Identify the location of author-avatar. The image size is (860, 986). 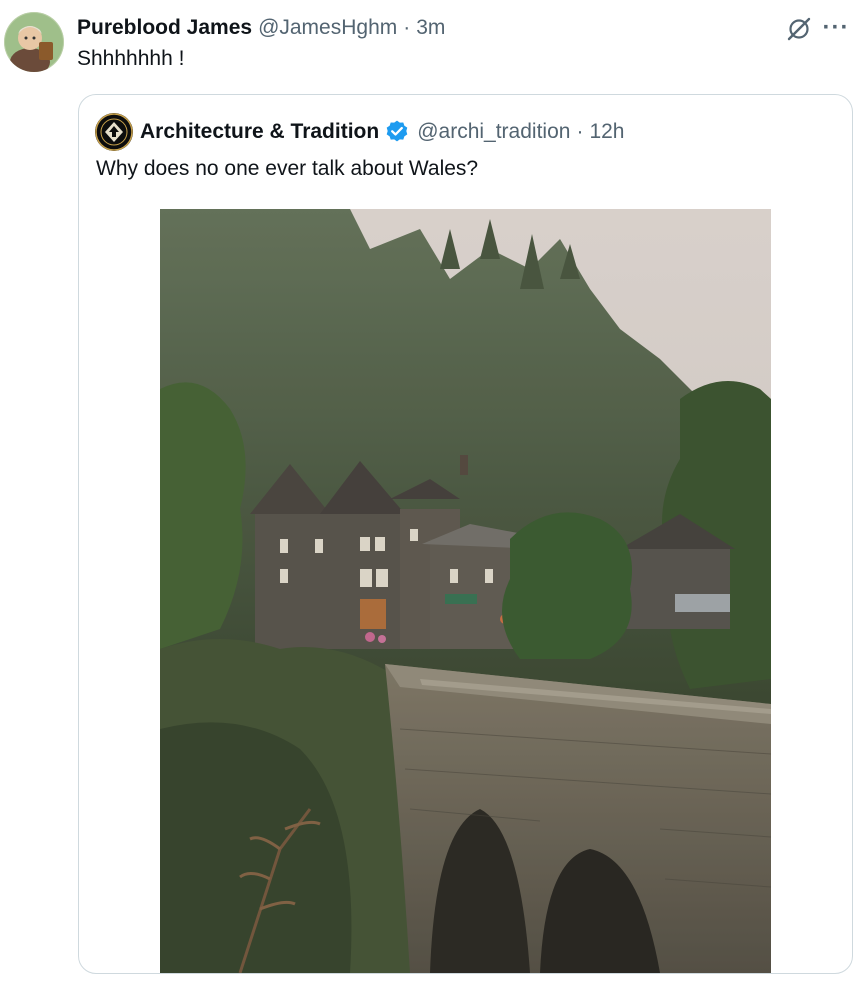
(34, 42).